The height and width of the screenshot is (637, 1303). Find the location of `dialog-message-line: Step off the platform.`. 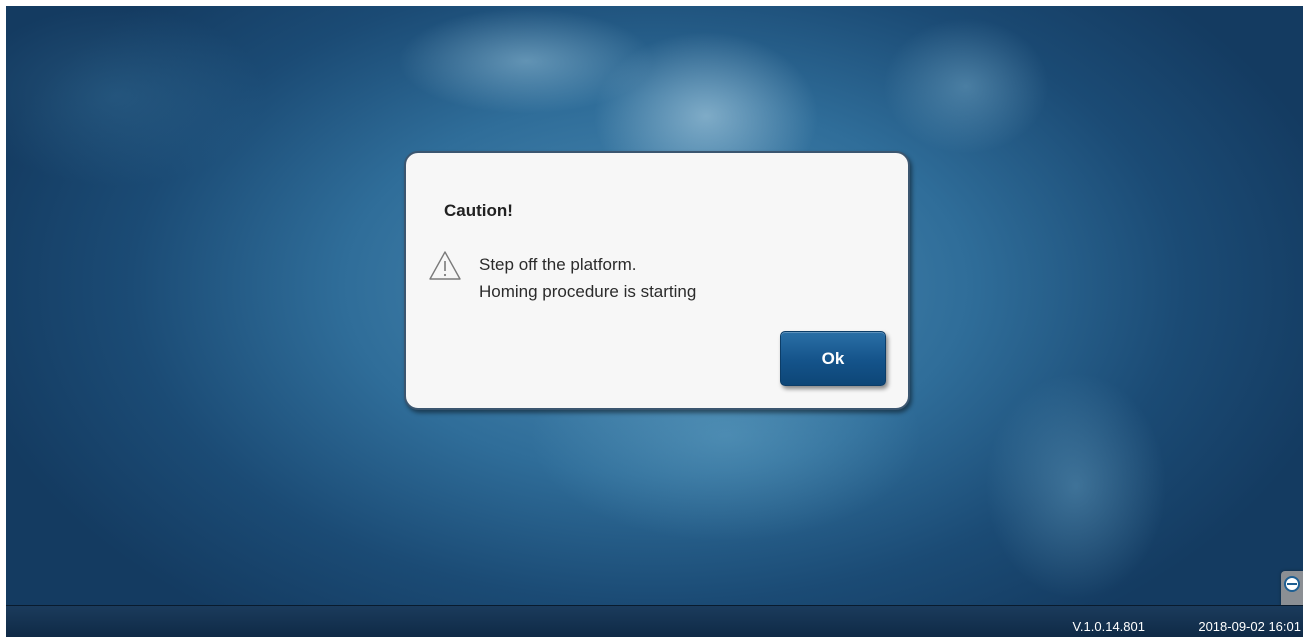

dialog-message-line: Step off the platform. is located at coordinates (558, 264).